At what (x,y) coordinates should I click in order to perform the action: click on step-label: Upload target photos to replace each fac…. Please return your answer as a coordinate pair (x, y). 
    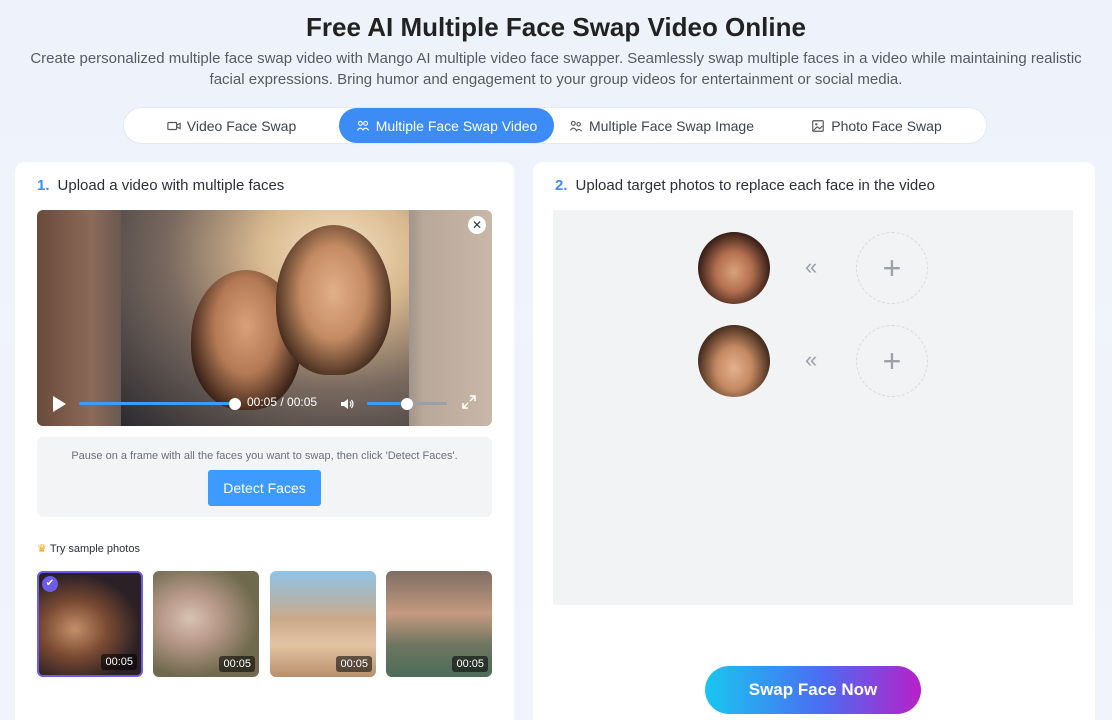
    Looking at the image, I should click on (755, 185).